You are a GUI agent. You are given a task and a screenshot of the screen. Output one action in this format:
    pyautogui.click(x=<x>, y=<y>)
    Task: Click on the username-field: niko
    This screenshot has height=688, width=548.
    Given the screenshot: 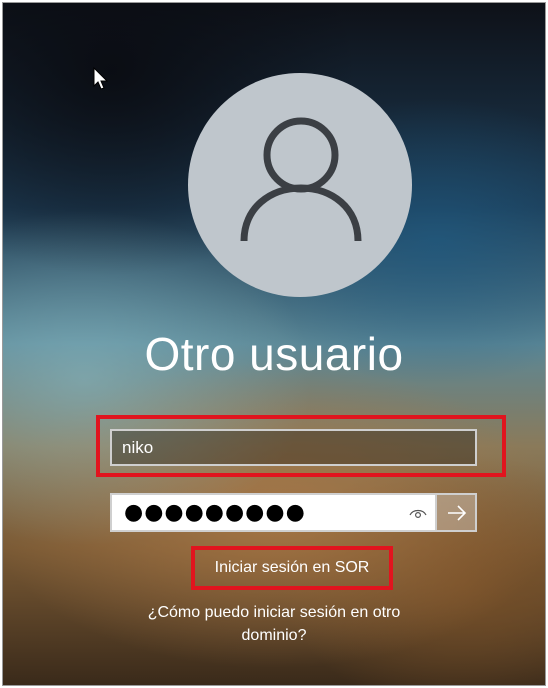 What is the action you would take?
    pyautogui.click(x=293, y=447)
    